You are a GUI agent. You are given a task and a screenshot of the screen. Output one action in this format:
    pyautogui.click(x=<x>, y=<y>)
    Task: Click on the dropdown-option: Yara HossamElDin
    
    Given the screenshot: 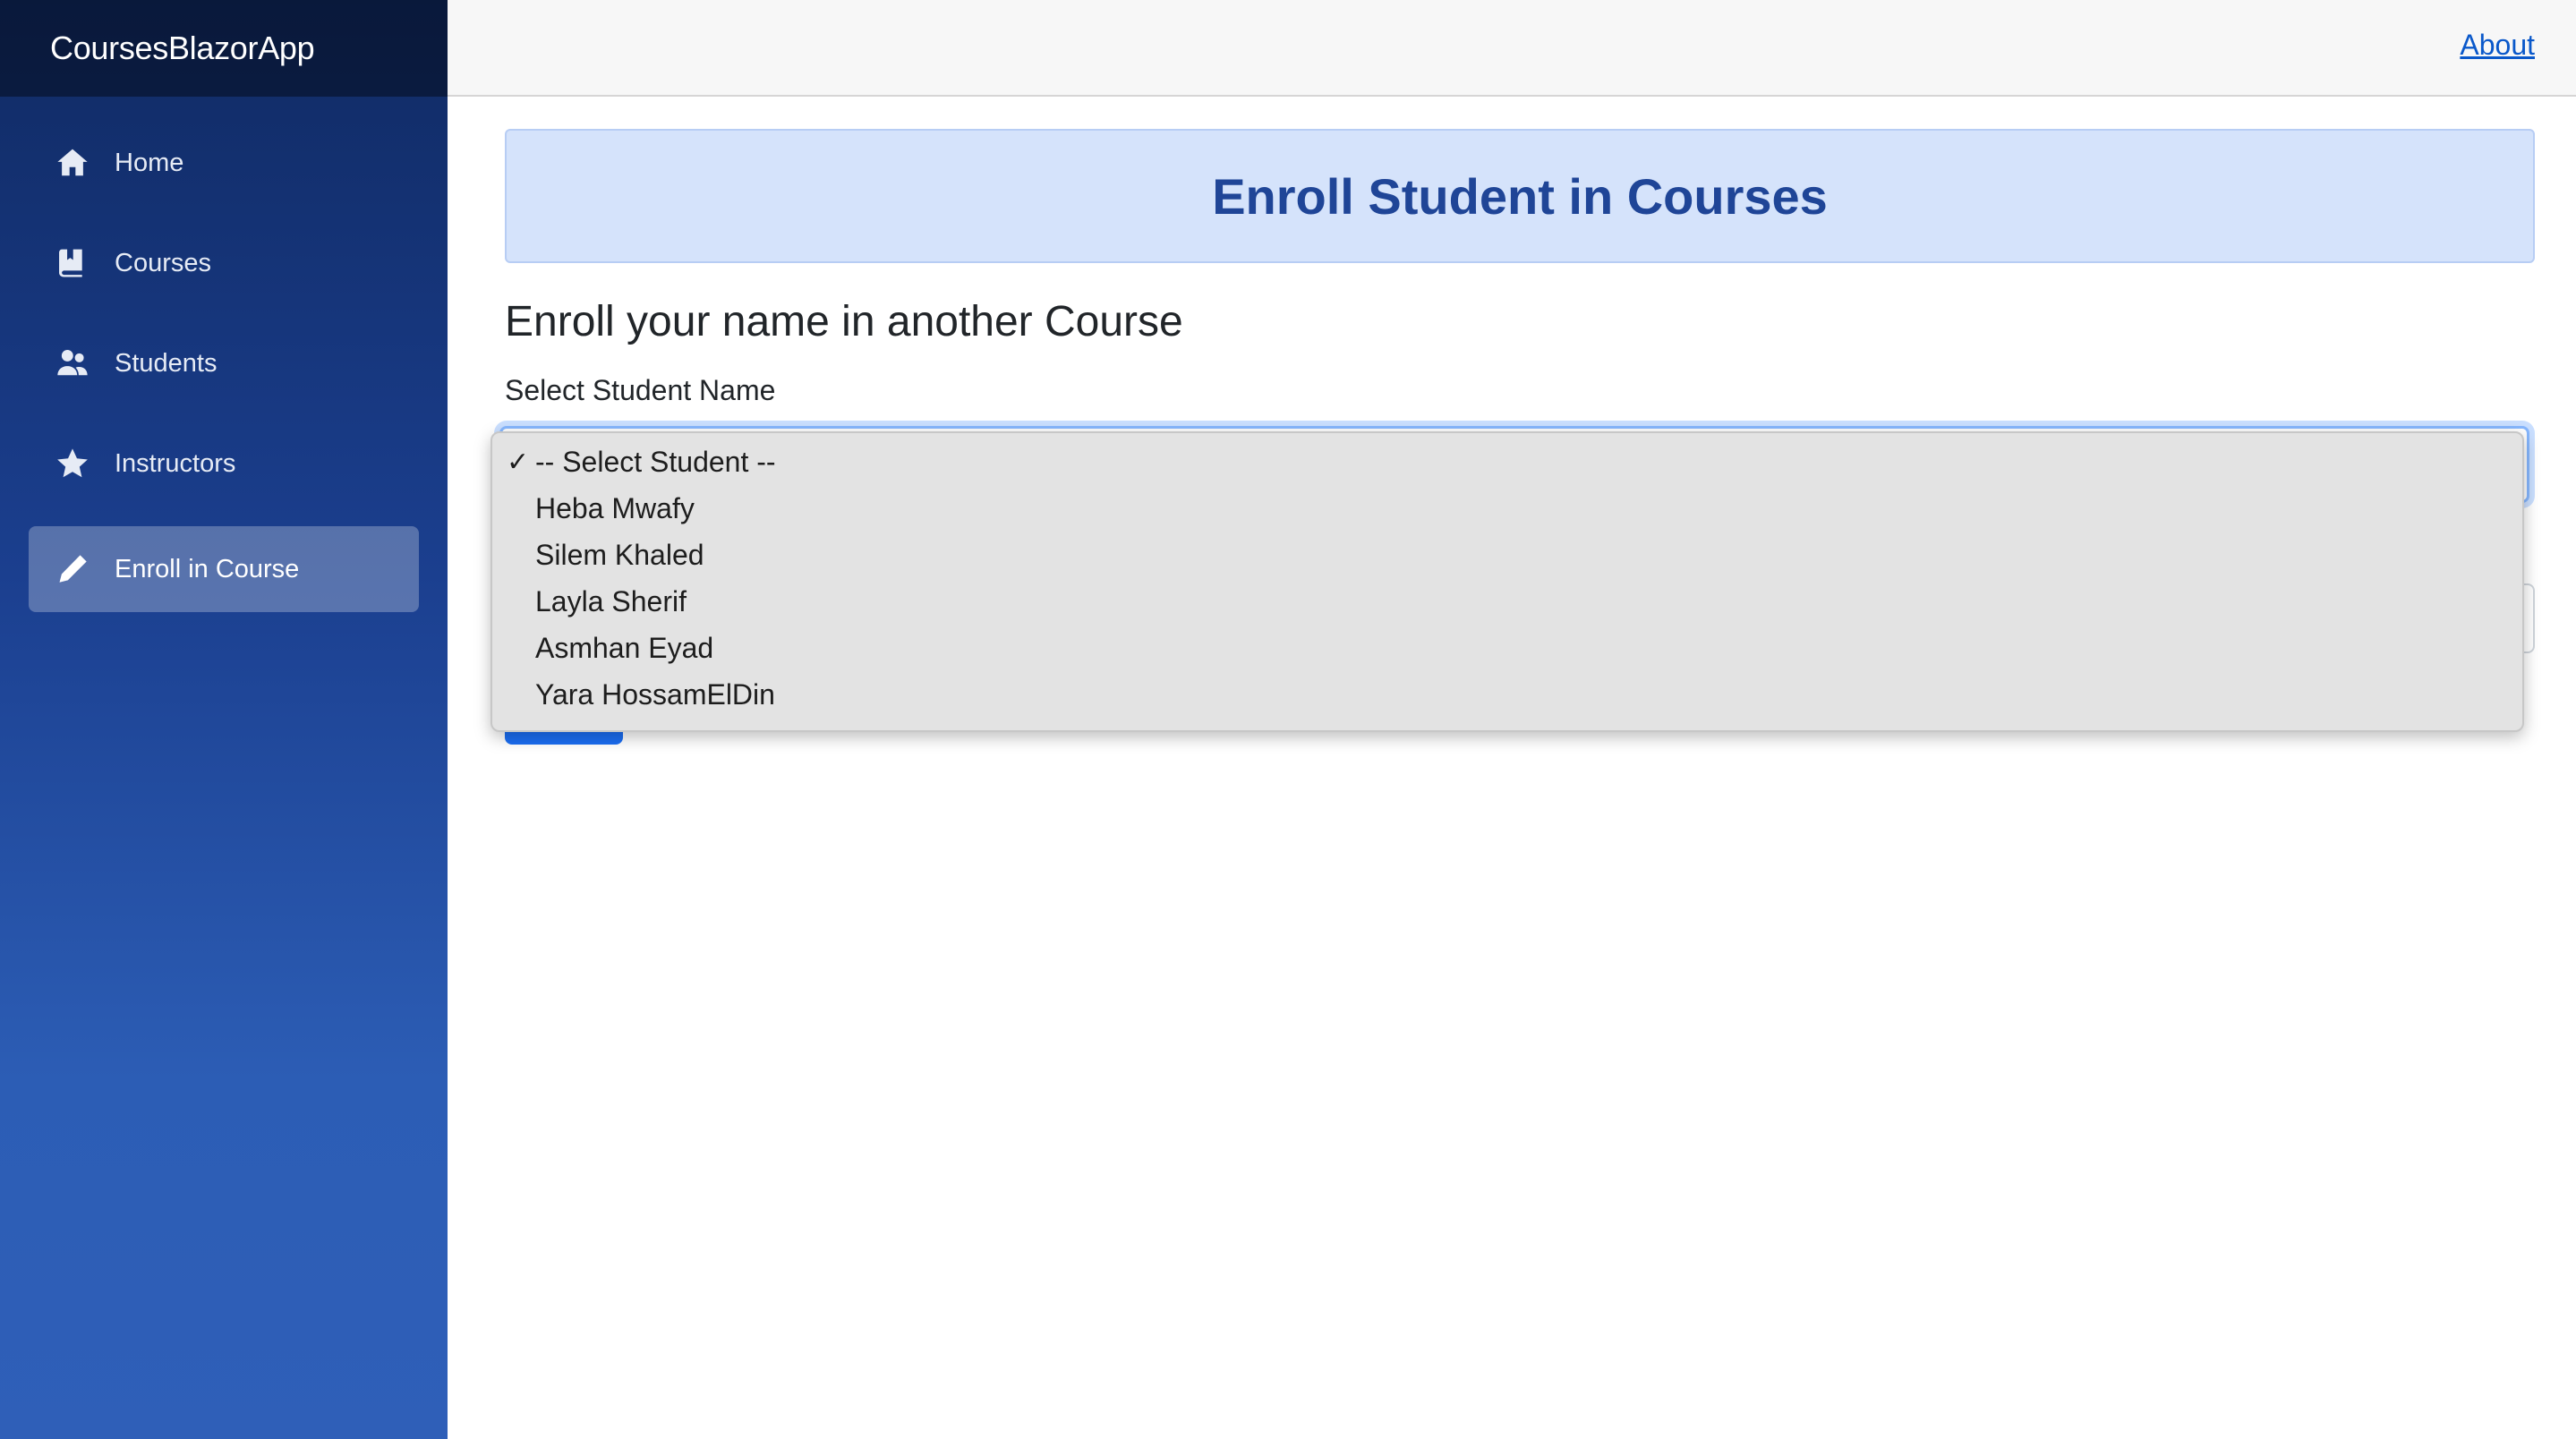 What is the action you would take?
    pyautogui.click(x=655, y=694)
    